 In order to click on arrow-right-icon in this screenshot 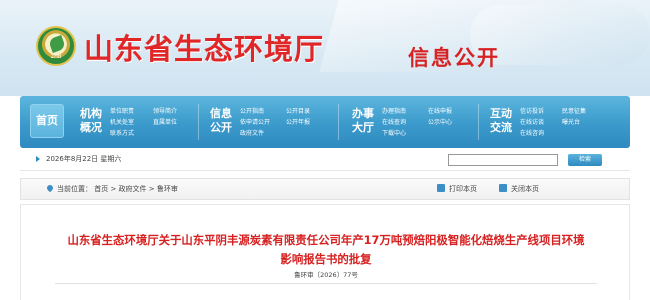, I will do `click(38, 159)`.